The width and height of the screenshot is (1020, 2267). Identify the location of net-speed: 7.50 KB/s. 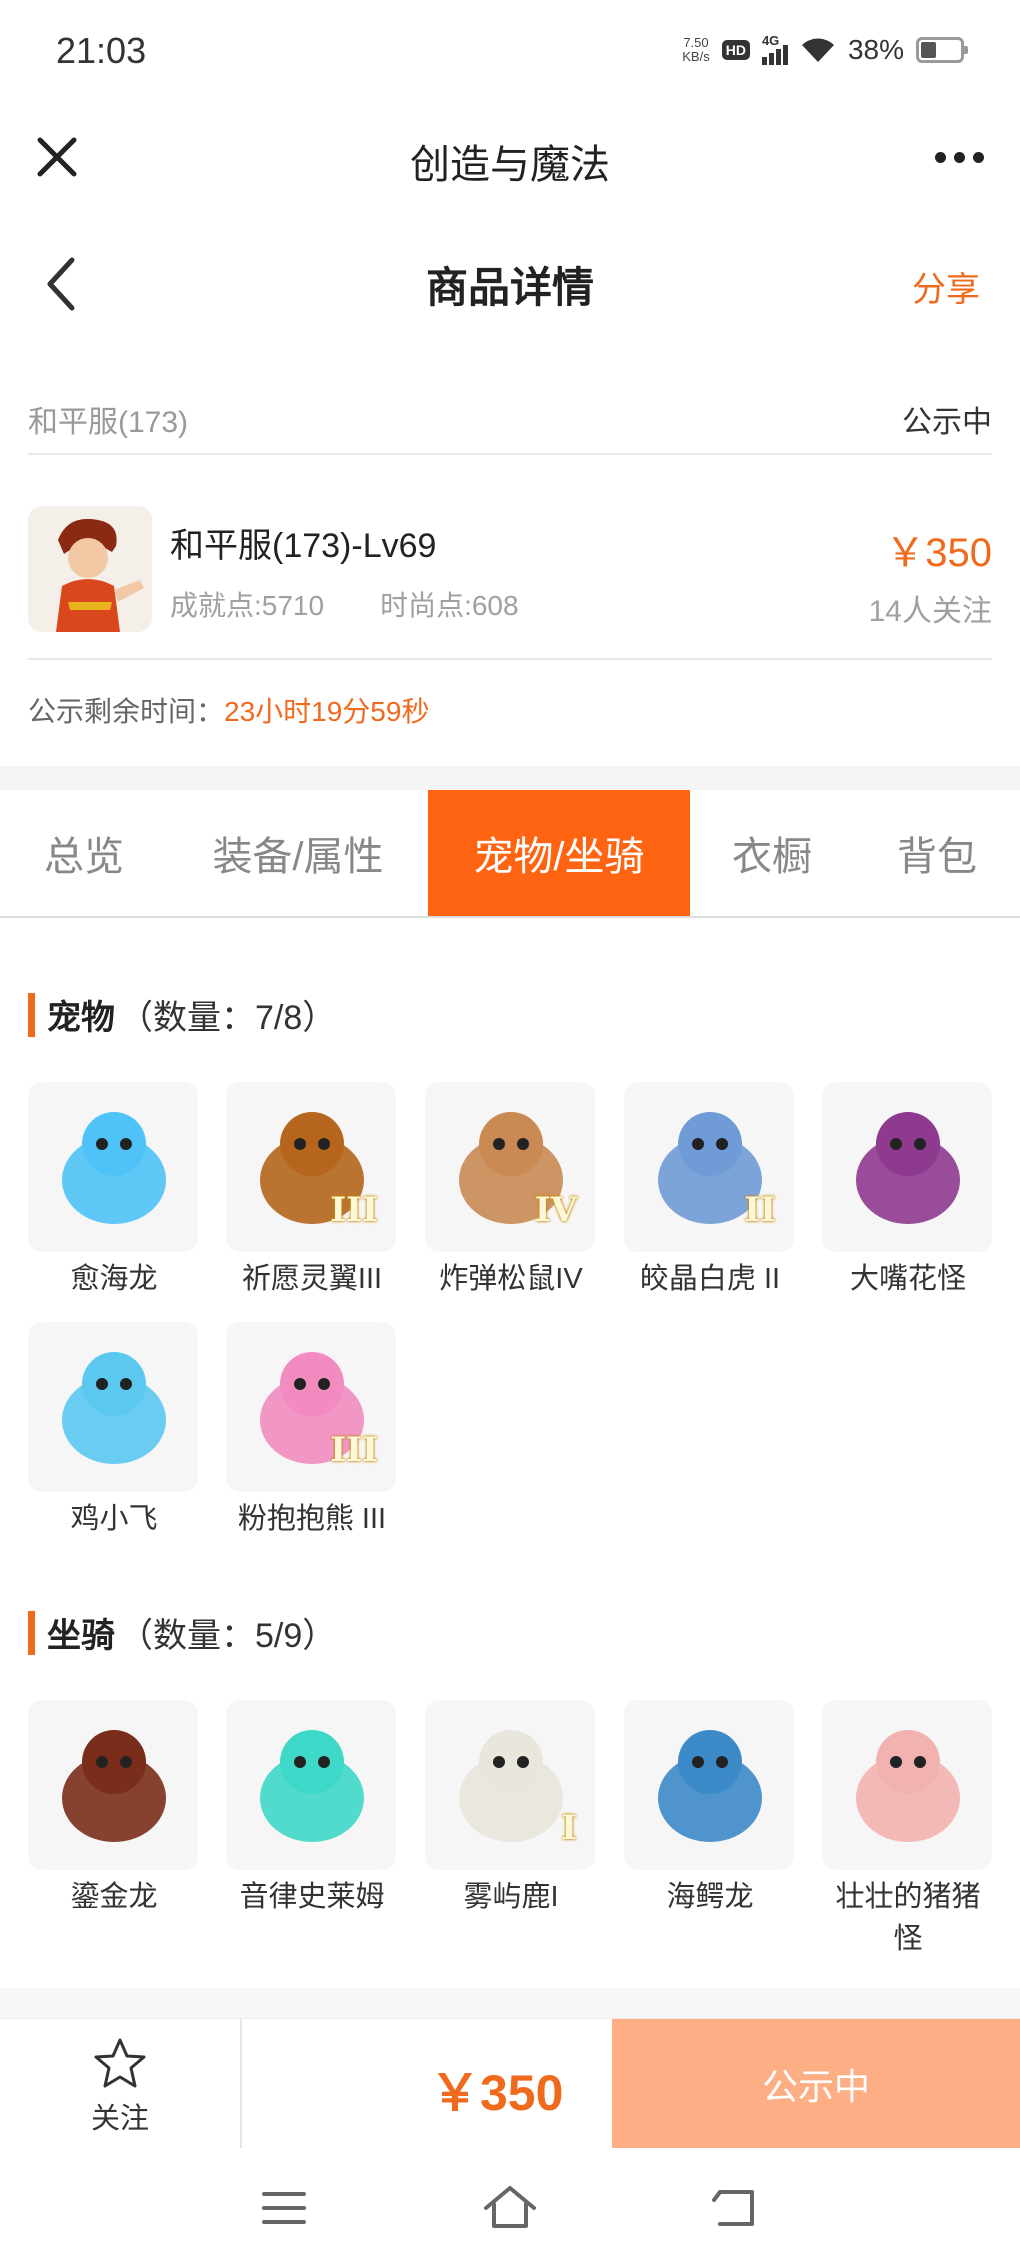
(695, 50).